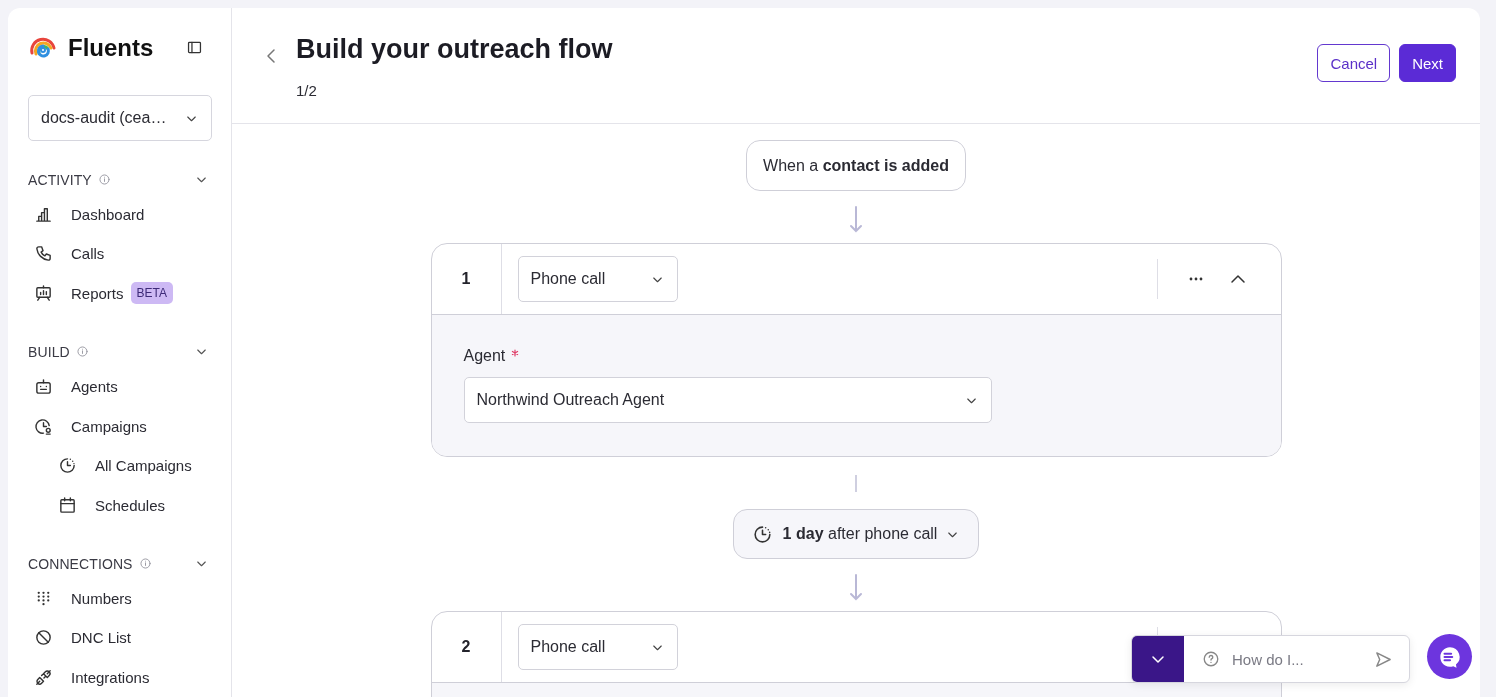 The image size is (1496, 697). Describe the element at coordinates (119, 505) in the screenshot. I see `nav-item: Schedules` at that location.